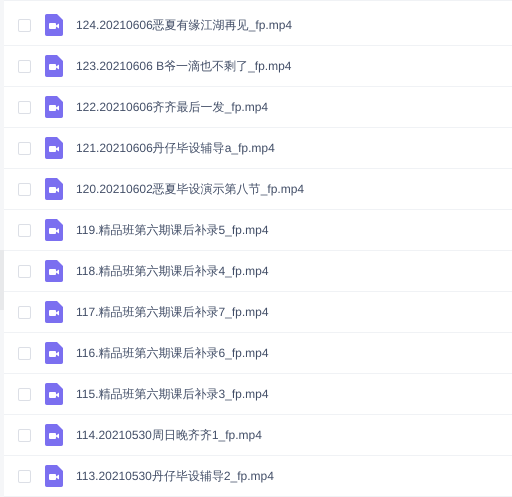 The image size is (512, 497). What do you see at coordinates (175, 476) in the screenshot?
I see `file-name: 113.20210530丹仔毕设辅导2_fp.mp4` at bounding box center [175, 476].